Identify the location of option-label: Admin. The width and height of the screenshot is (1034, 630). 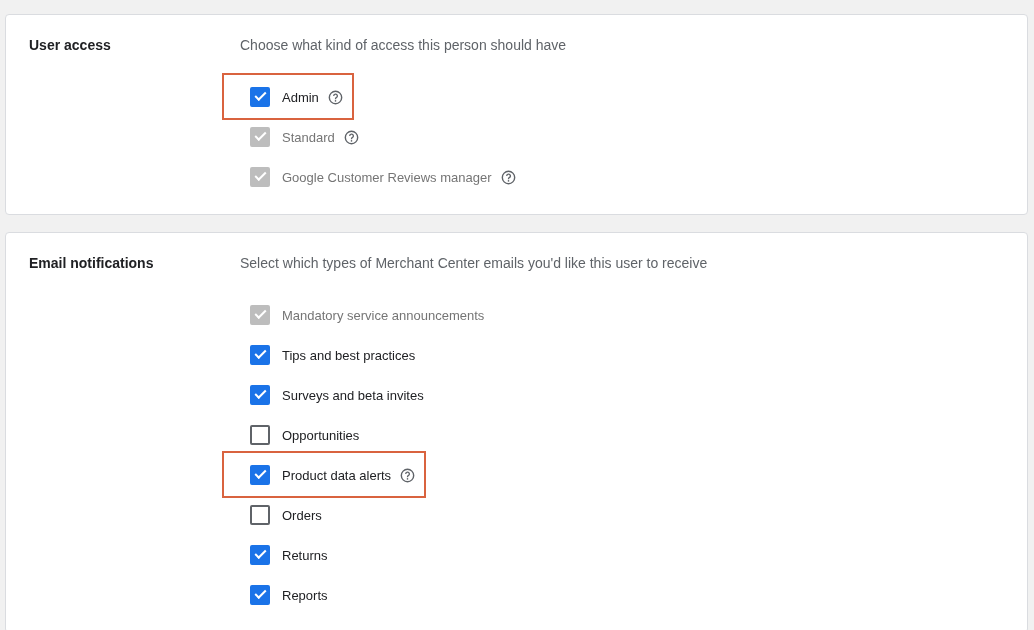
(301, 97).